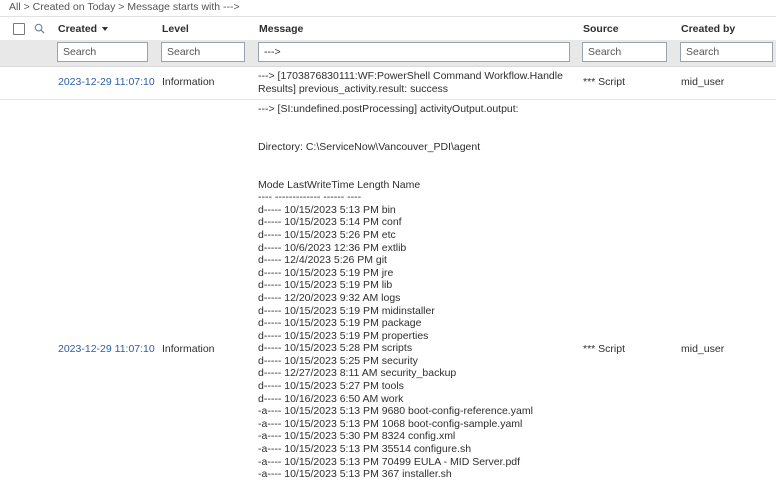 This screenshot has width=776, height=500. What do you see at coordinates (19, 29) in the screenshot?
I see `select-all-checkbox` at bounding box center [19, 29].